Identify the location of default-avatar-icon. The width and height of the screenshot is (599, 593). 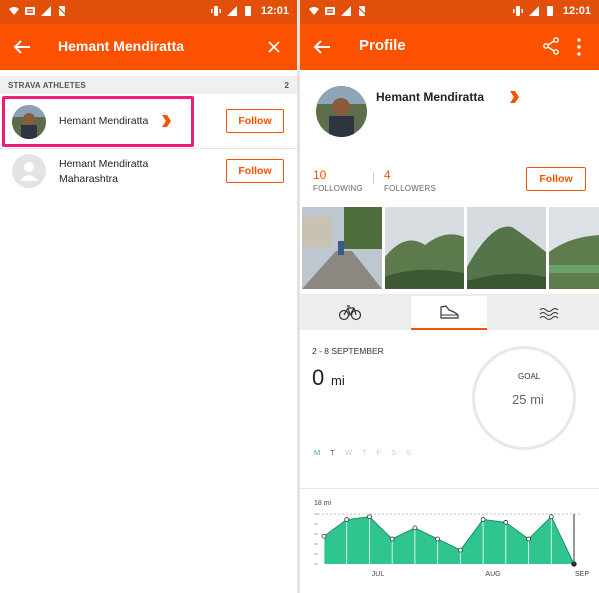
(29, 171).